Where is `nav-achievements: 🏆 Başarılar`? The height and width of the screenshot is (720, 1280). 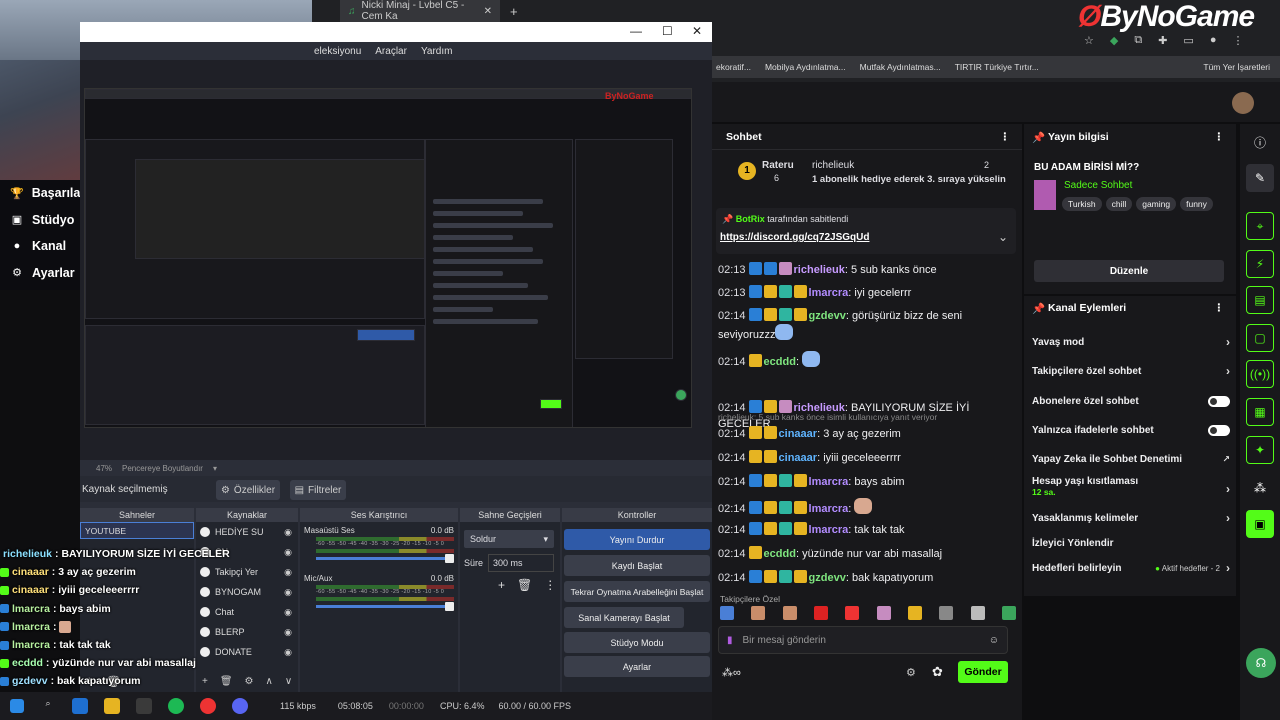
nav-achievements: 🏆 Başarılar is located at coordinates (42, 193).